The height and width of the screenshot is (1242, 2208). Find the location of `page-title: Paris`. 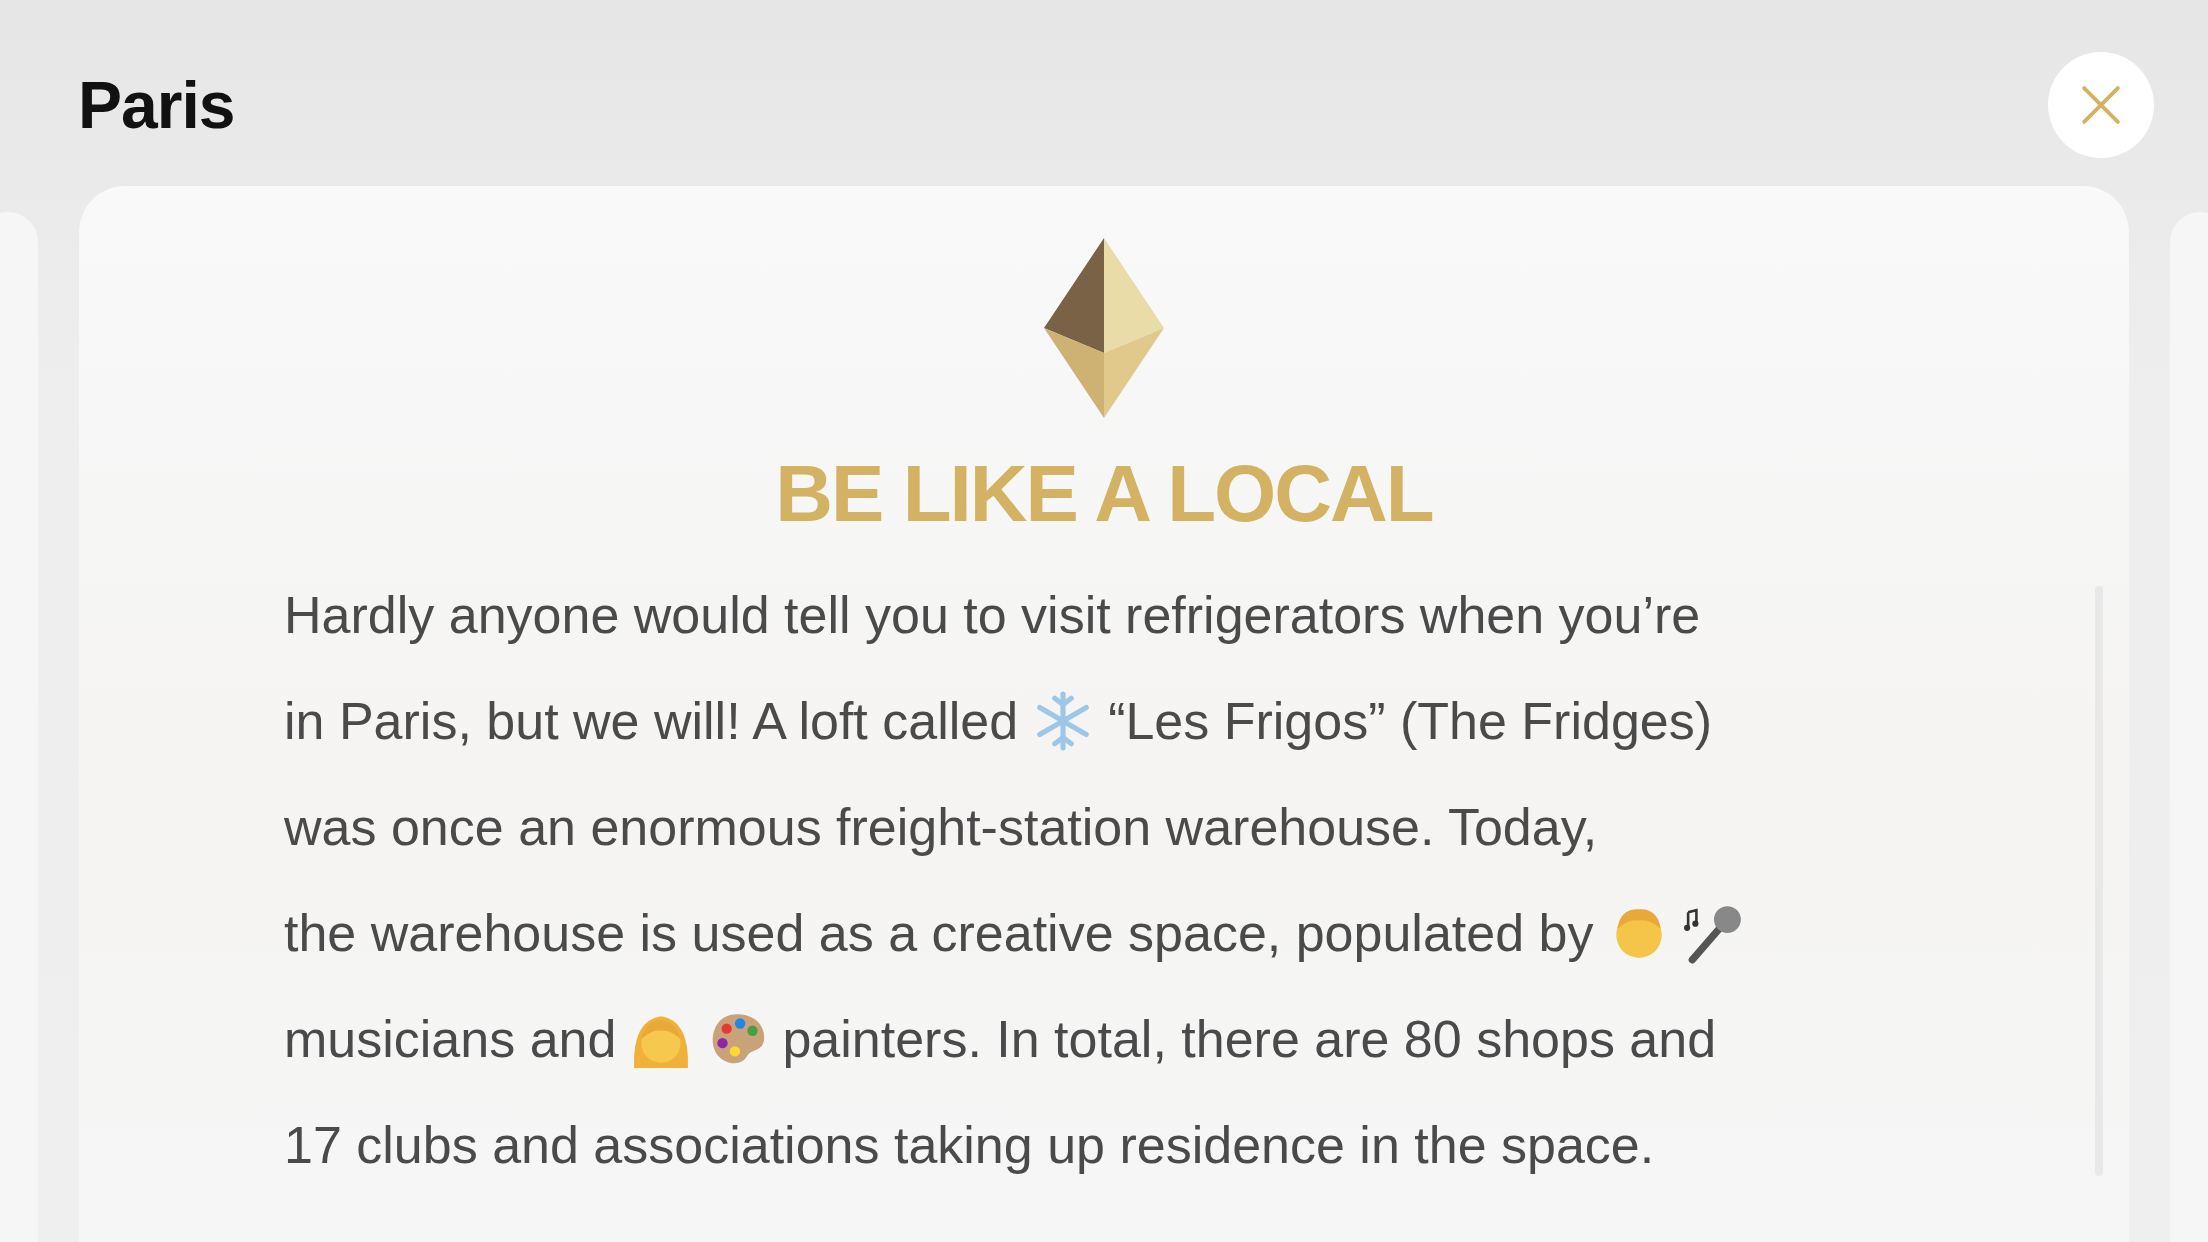

page-title: Paris is located at coordinates (156, 105).